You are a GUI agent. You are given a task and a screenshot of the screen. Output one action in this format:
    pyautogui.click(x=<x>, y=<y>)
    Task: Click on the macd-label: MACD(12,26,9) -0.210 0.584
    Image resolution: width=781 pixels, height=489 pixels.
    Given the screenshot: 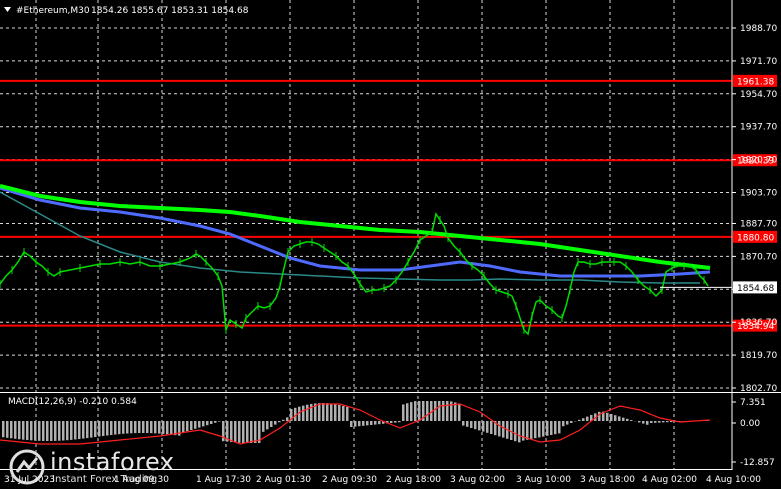 What is the action you would take?
    pyautogui.click(x=72, y=402)
    